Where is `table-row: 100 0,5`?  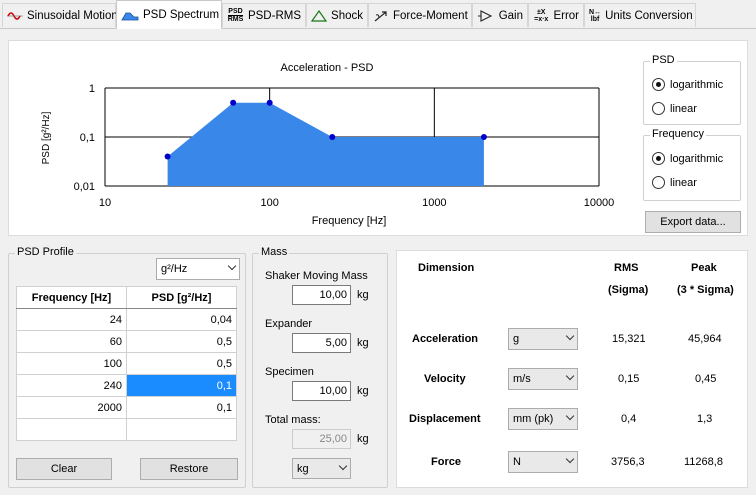 table-row: 100 0,5 is located at coordinates (126, 363).